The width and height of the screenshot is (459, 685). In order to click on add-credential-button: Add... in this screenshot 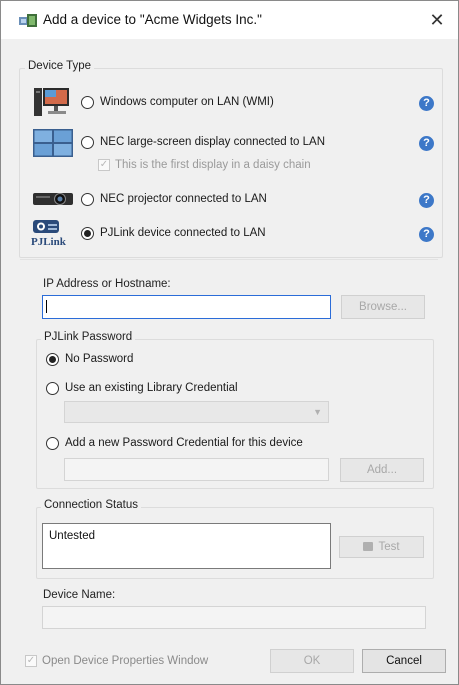, I will do `click(382, 470)`.